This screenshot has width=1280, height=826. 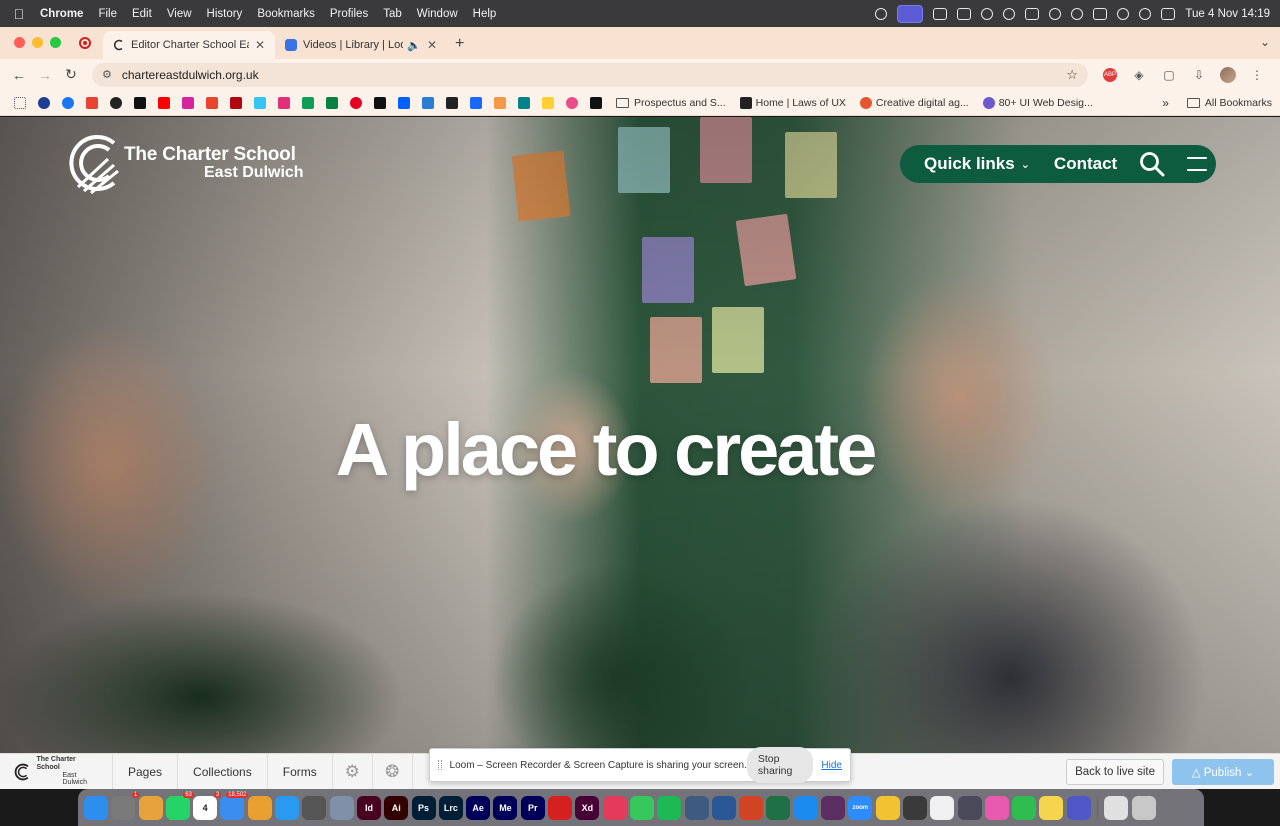 What do you see at coordinates (1257, 75) in the screenshot?
I see `chrome-menu-icon: ⋮` at bounding box center [1257, 75].